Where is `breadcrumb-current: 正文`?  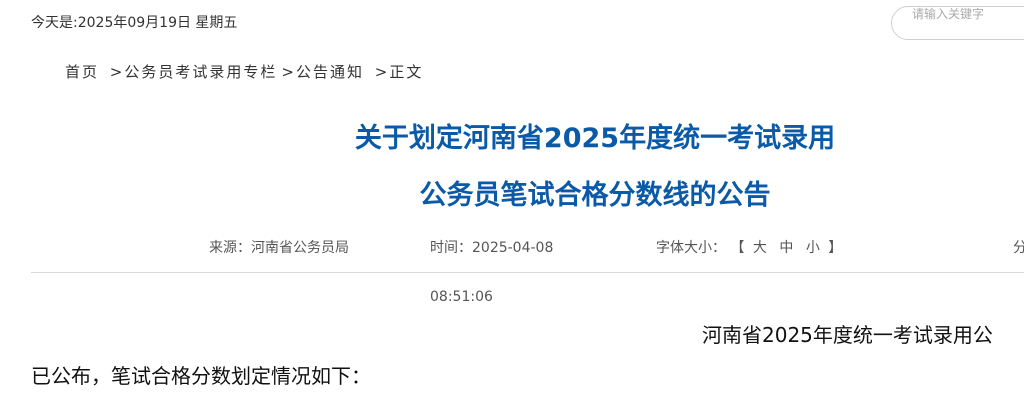
breadcrumb-current: 正文 is located at coordinates (406, 72).